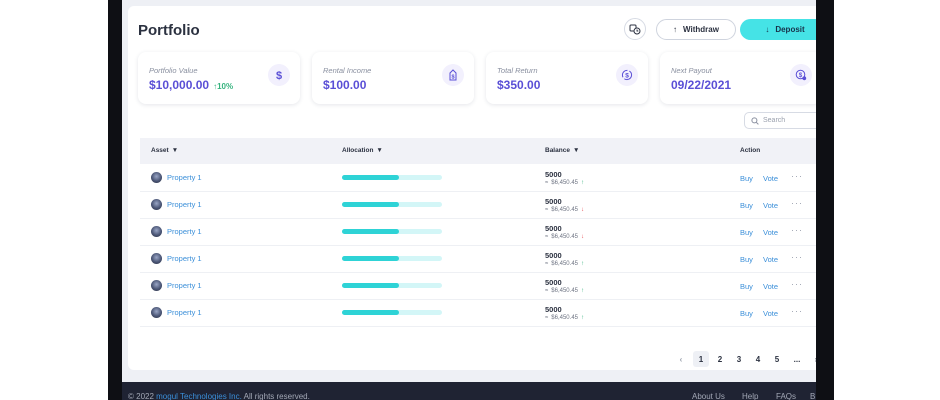 The image size is (940, 400). Describe the element at coordinates (635, 29) in the screenshot. I see `history-button` at that location.